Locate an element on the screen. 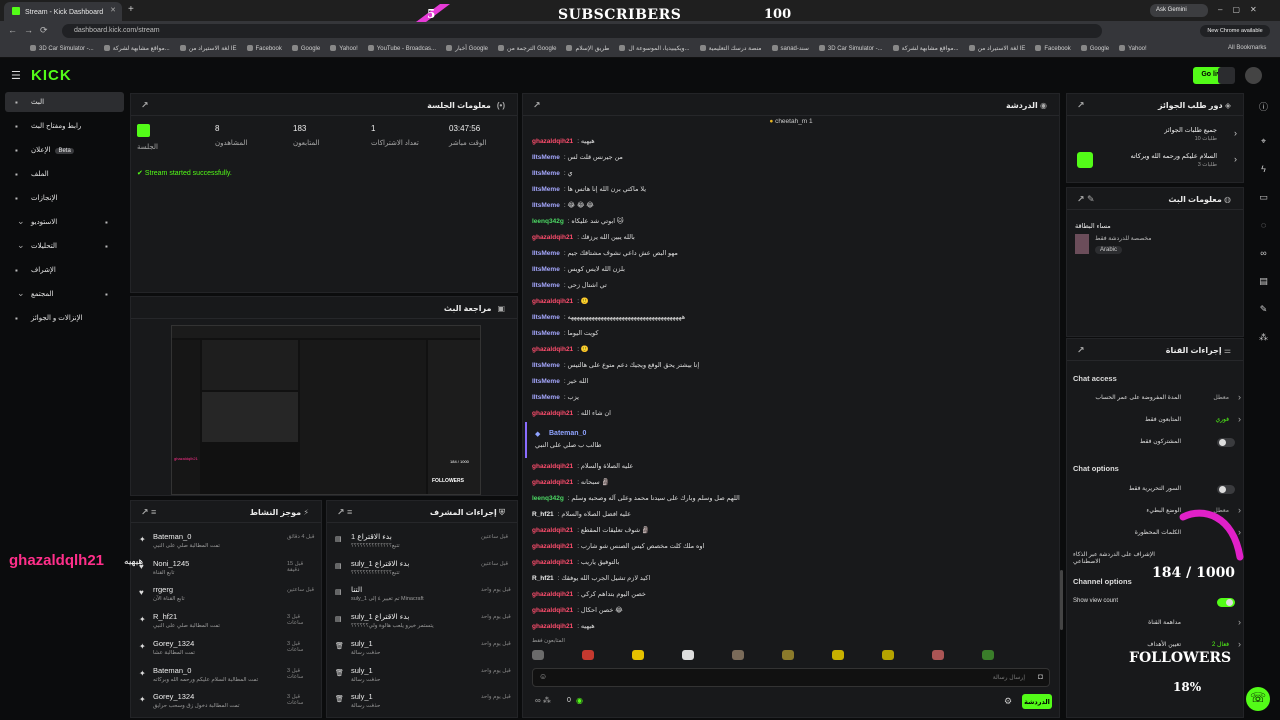  nav-buttons-icon: ←→⟳ is located at coordinates (31, 30).